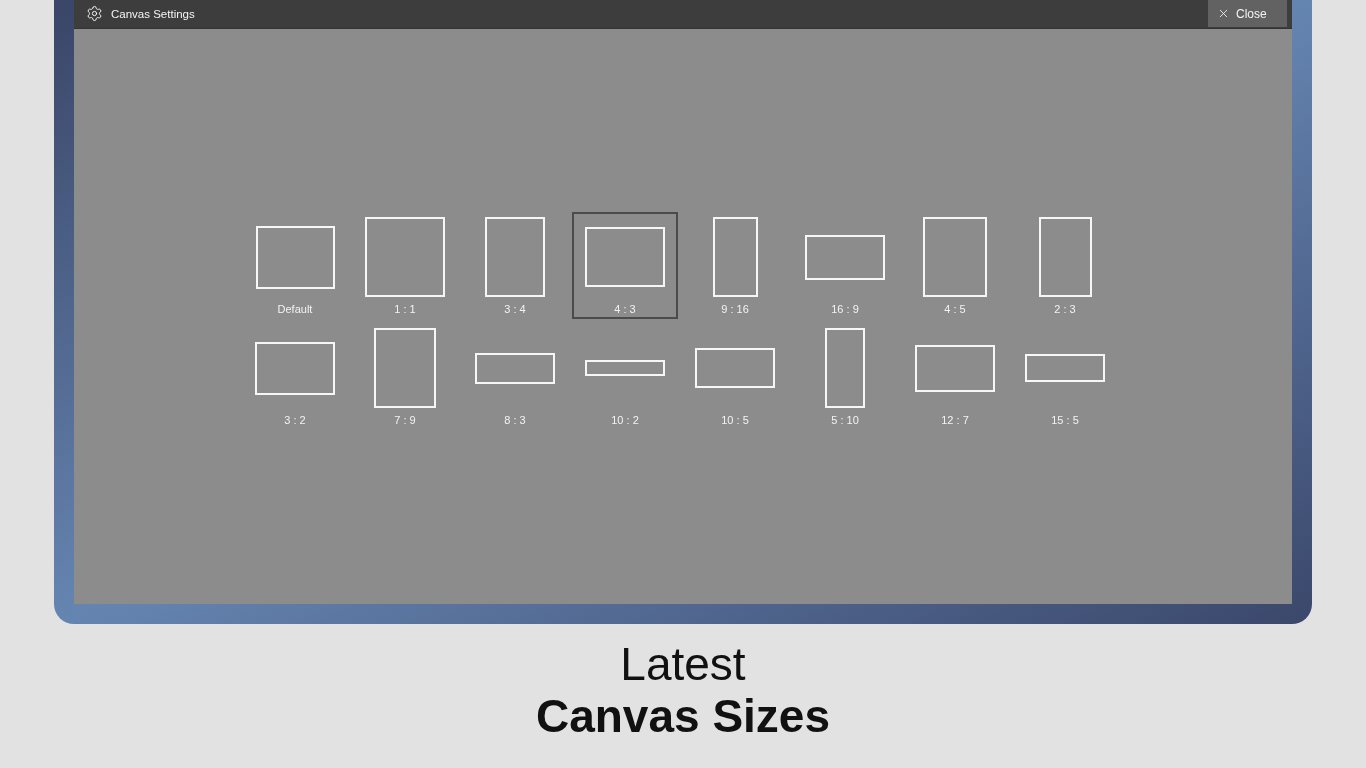 This screenshot has height=768, width=1366. What do you see at coordinates (1223, 13) in the screenshot?
I see `close-icon` at bounding box center [1223, 13].